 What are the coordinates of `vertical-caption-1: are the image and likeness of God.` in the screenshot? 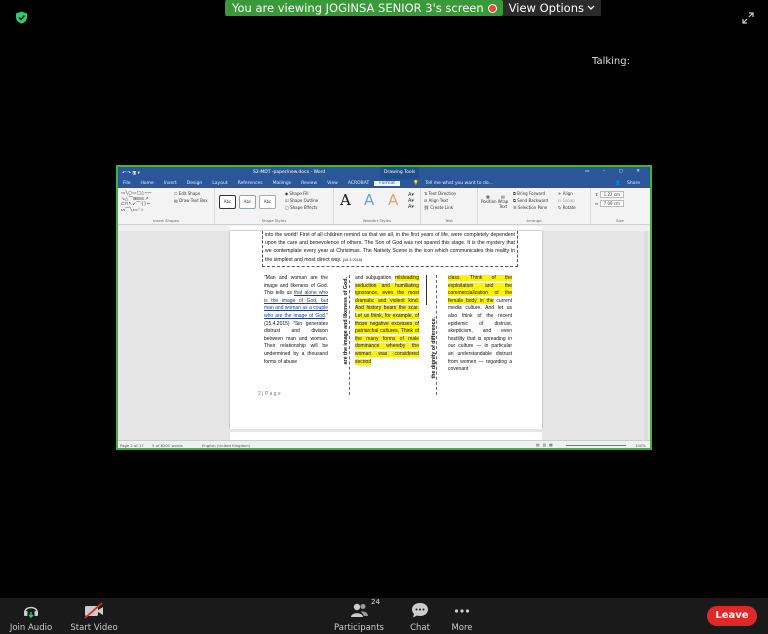 It's located at (346, 321).